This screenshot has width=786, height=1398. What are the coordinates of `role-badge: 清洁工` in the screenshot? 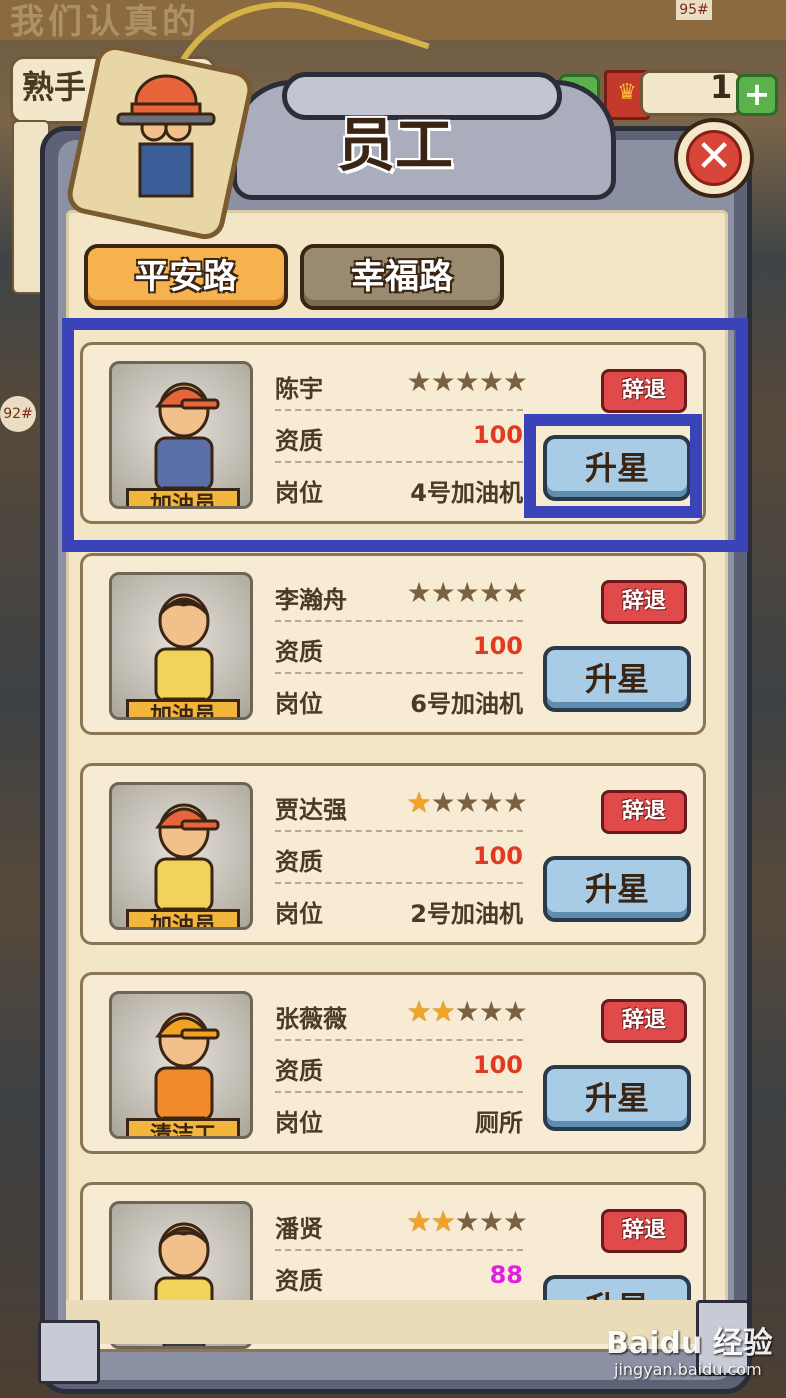 It's located at (183, 1127).